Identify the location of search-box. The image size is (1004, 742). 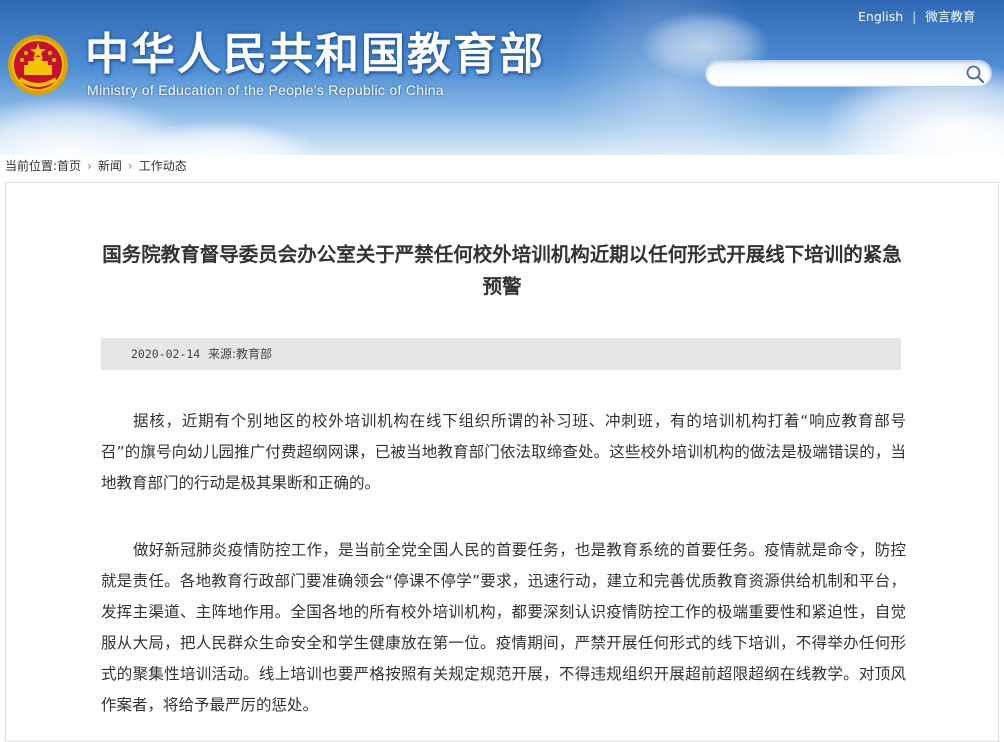
(848, 73).